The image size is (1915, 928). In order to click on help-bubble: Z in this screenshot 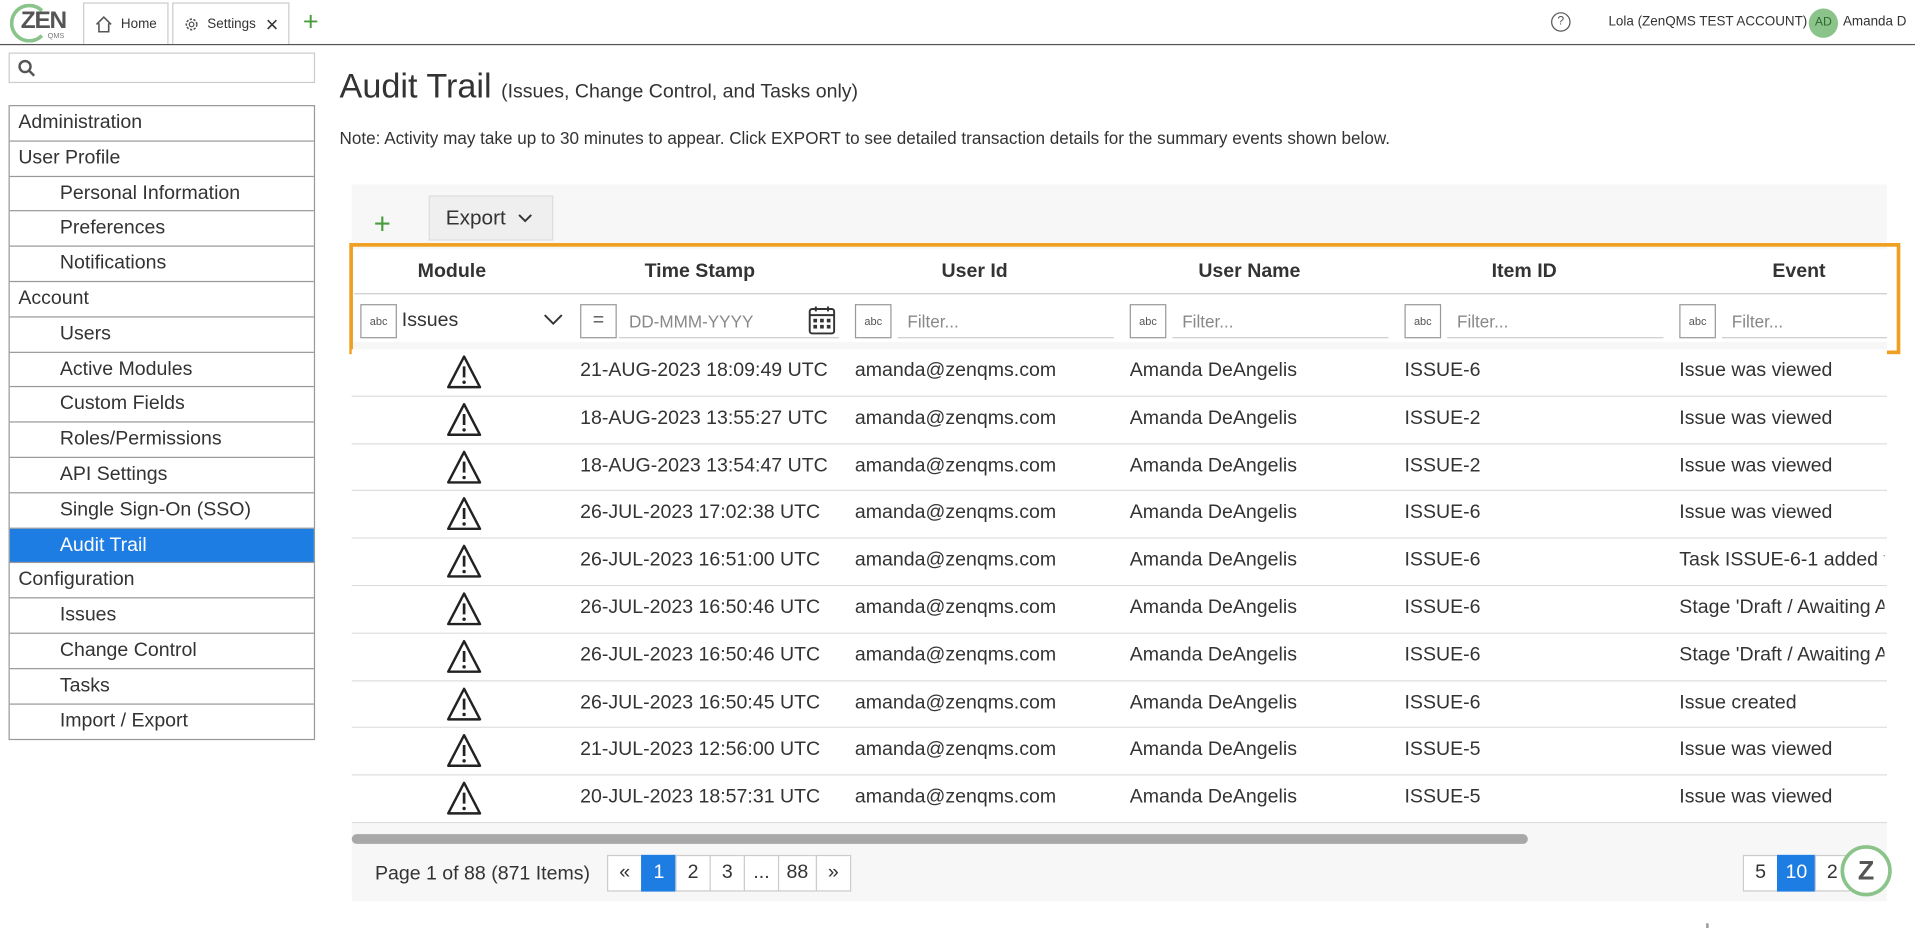, I will do `click(1866, 871)`.